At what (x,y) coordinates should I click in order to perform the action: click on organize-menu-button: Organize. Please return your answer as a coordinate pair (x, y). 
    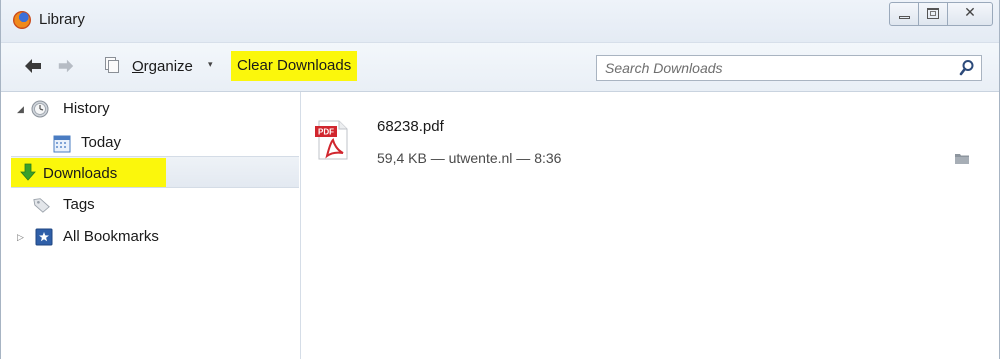
    Looking at the image, I should click on (162, 66).